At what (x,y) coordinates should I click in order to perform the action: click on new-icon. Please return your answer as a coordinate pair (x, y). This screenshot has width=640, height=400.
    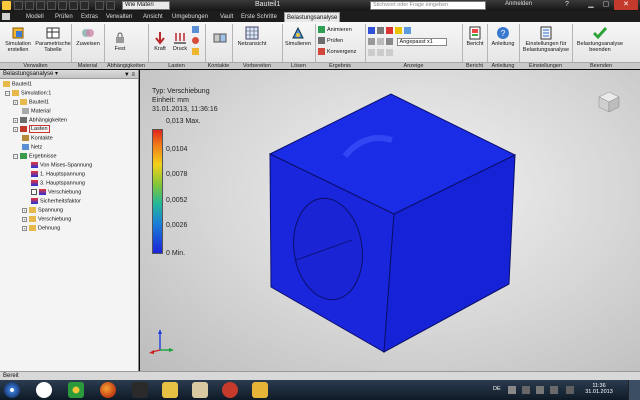
    Looking at the image, I should click on (18, 5).